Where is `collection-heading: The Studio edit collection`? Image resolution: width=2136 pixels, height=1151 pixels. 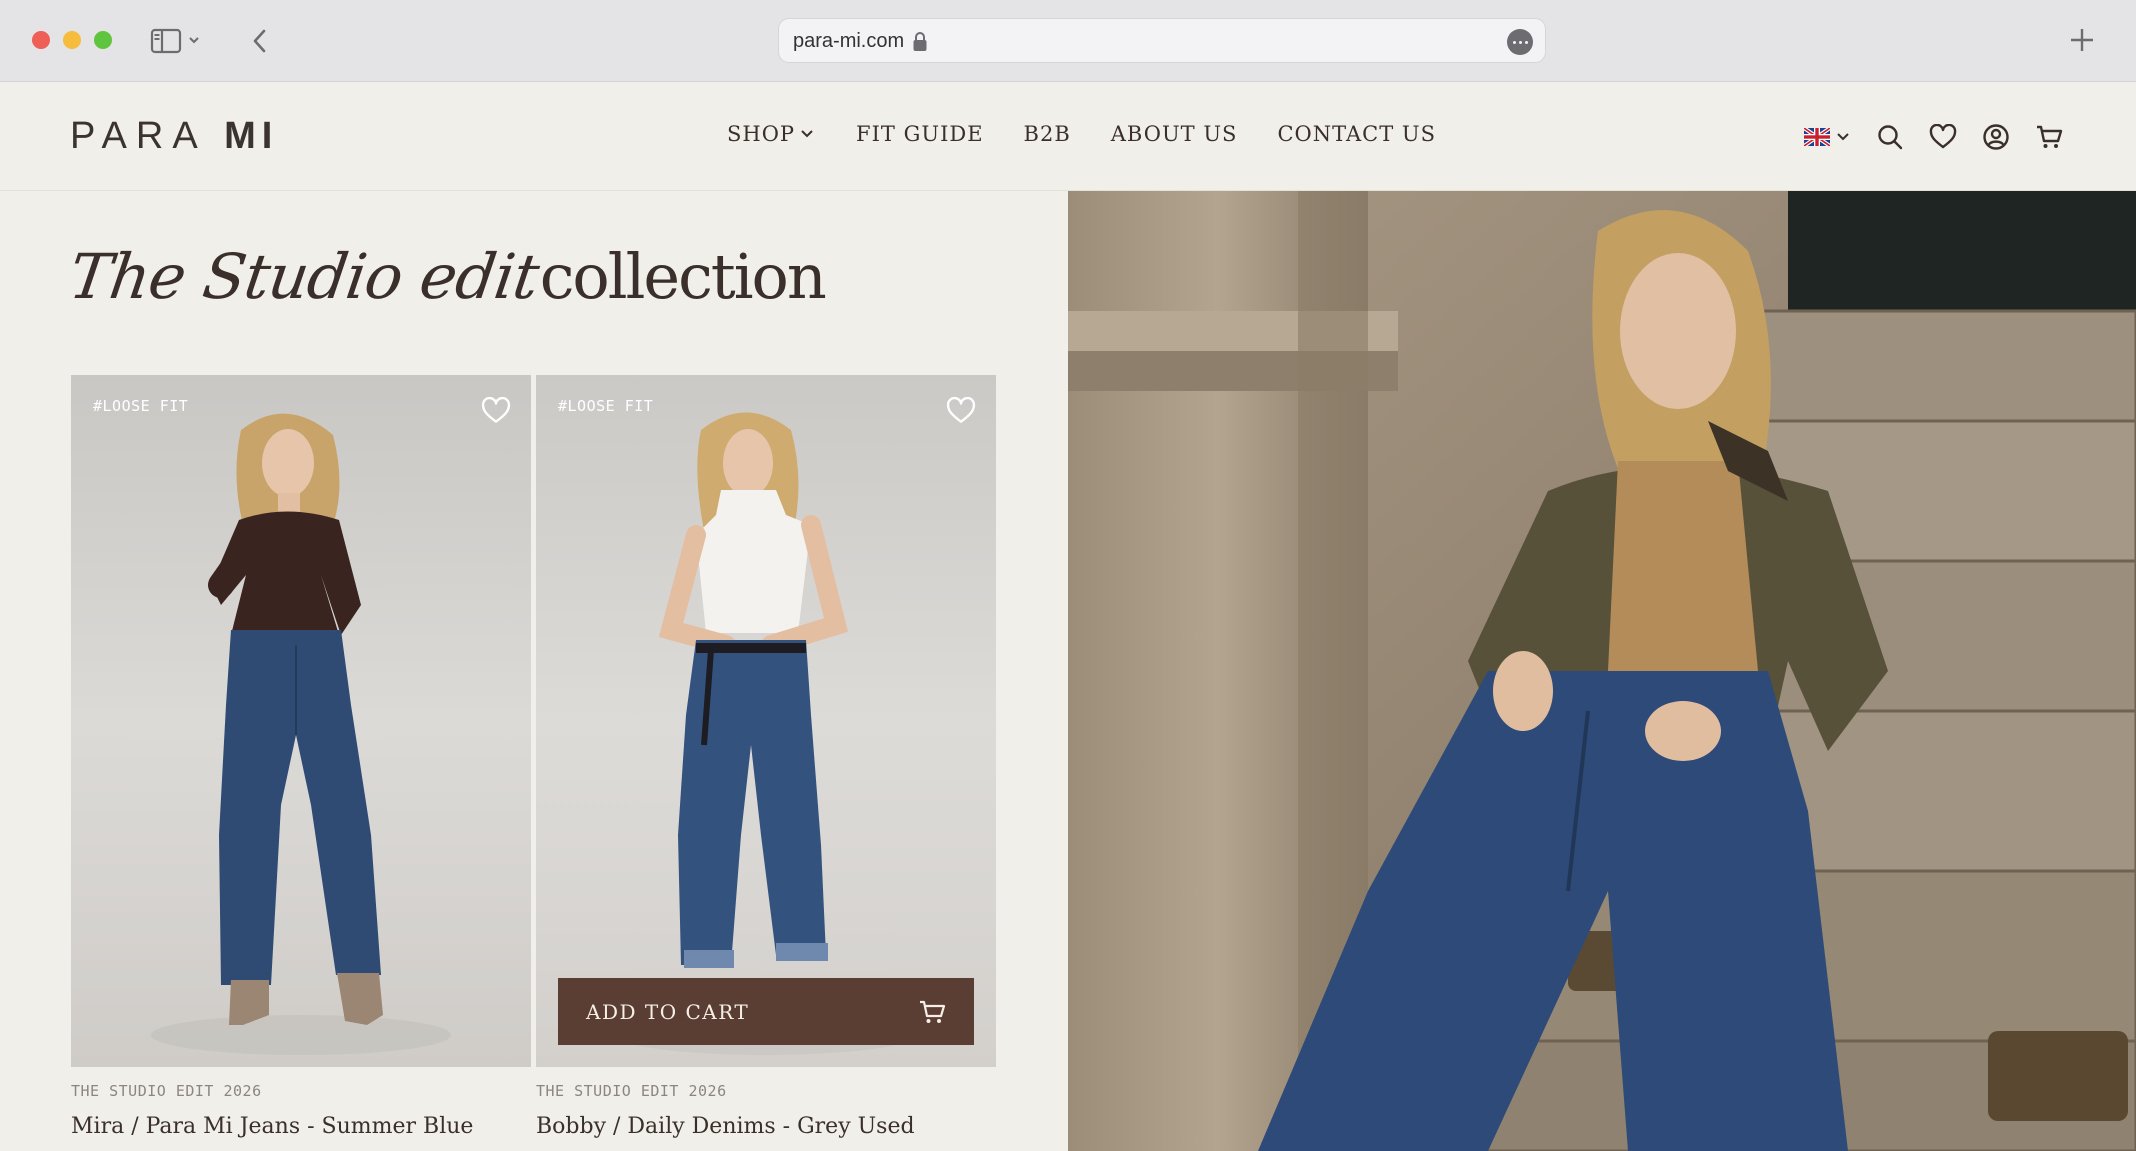
collection-heading: The Studio edit collection is located at coordinates (446, 290).